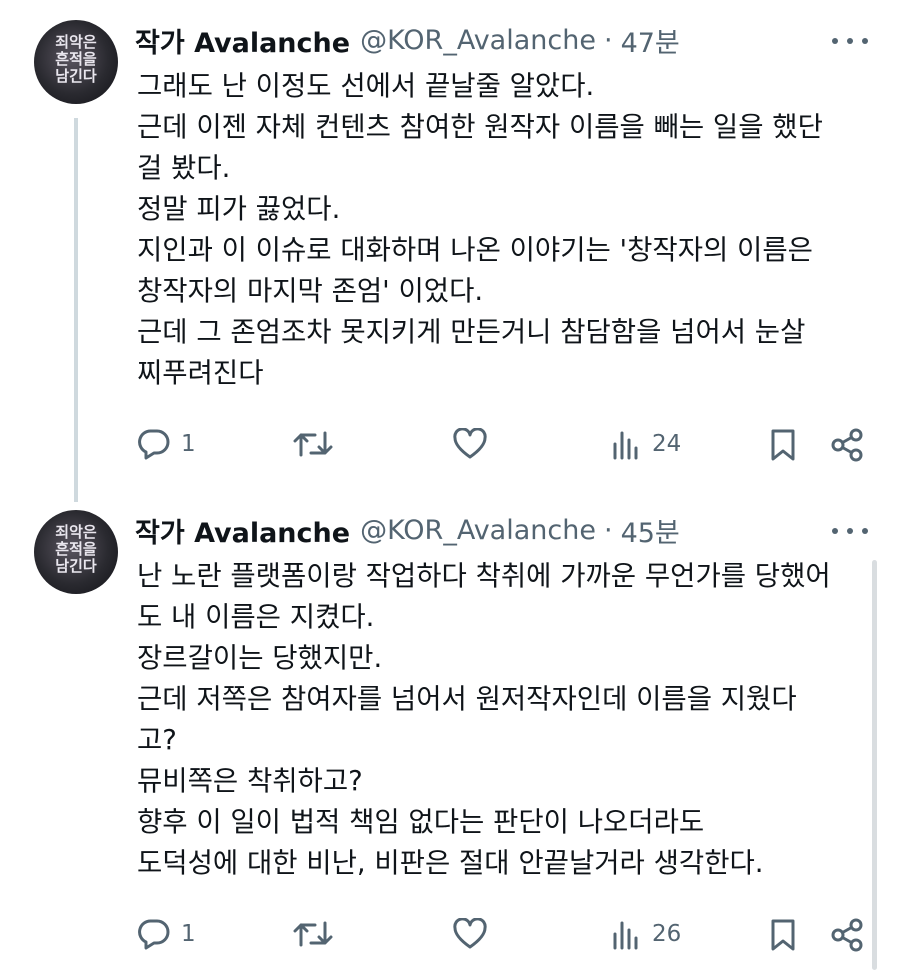 The image size is (900, 973). Describe the element at coordinates (184, 168) in the screenshot. I see `tweet-text-line: 걸 봤다.` at that location.